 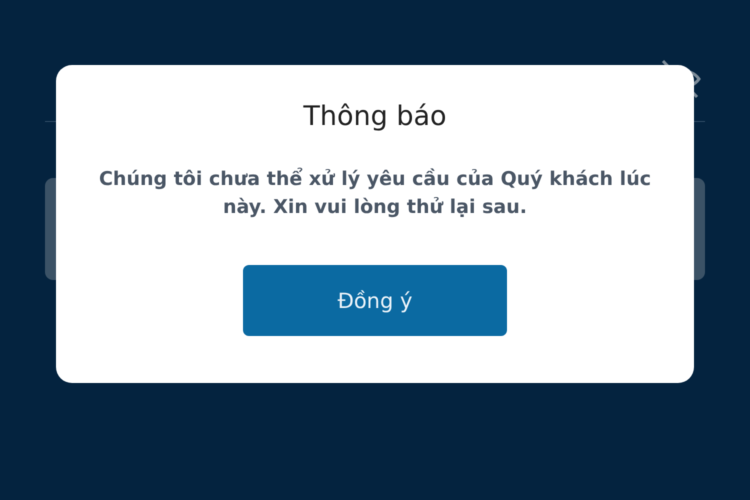 What do you see at coordinates (375, 300) in the screenshot?
I see `agree-button: Đồng ý` at bounding box center [375, 300].